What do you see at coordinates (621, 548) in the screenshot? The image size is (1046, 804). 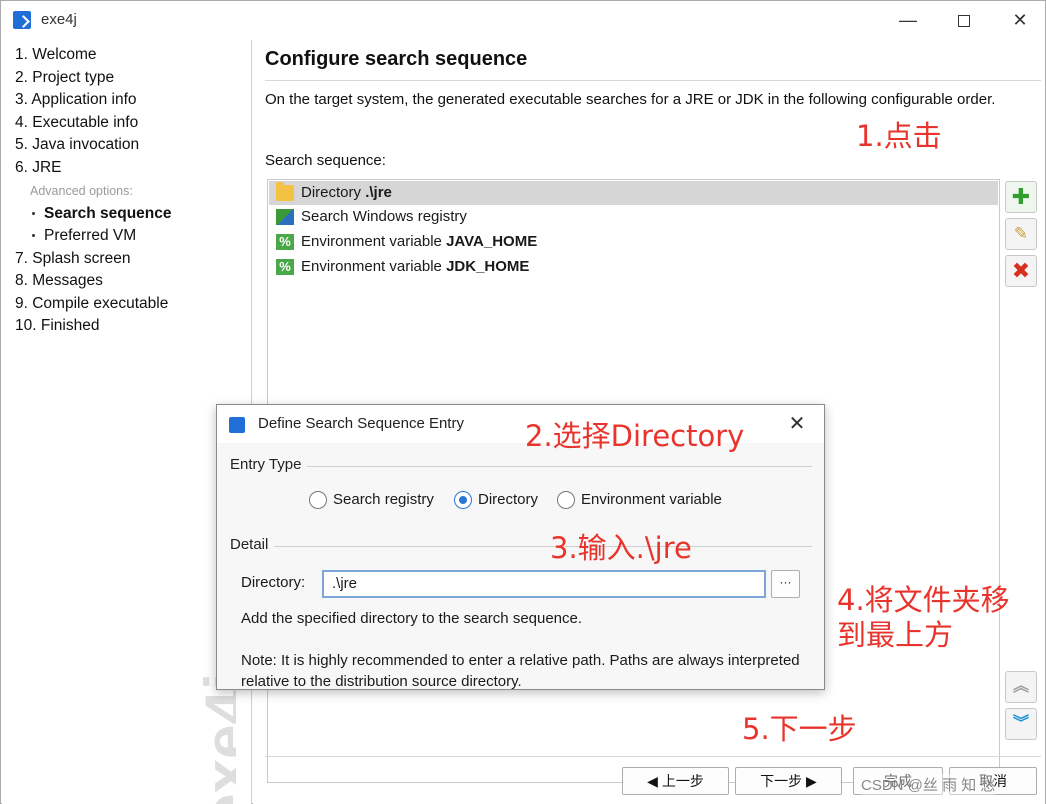 I see `annotation-step-3: 3.输入.\jre` at bounding box center [621, 548].